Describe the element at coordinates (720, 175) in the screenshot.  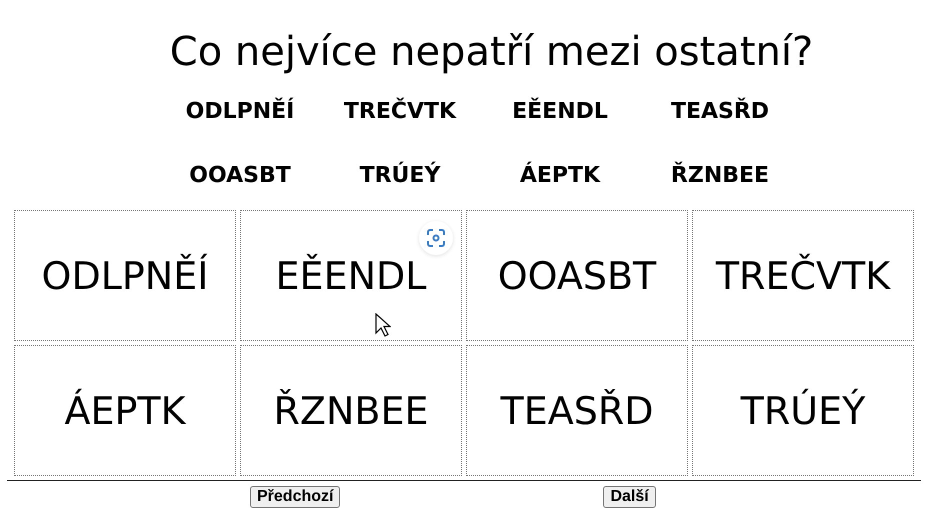
I see `word-label: ŘZNBEE` at that location.